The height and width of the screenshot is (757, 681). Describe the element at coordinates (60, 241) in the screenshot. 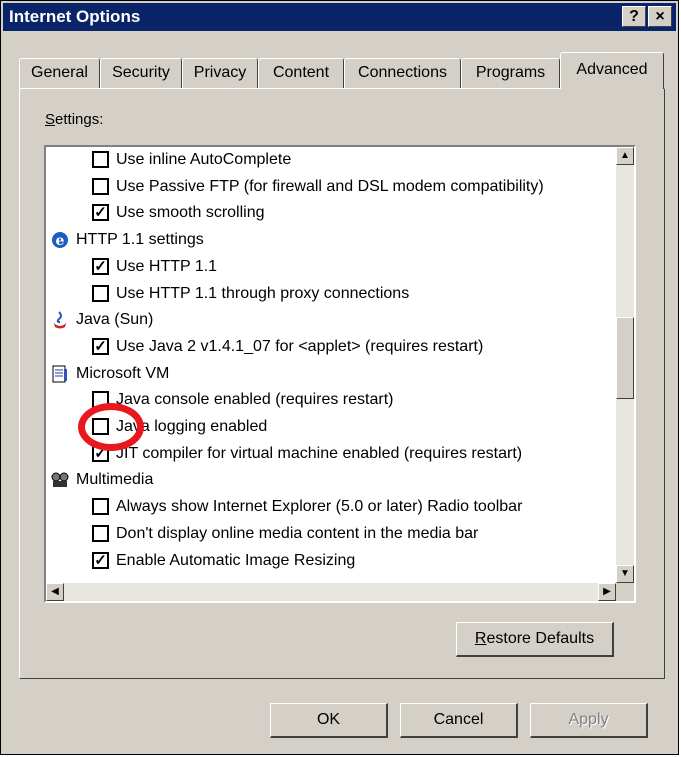

I see `svg-text: e` at that location.